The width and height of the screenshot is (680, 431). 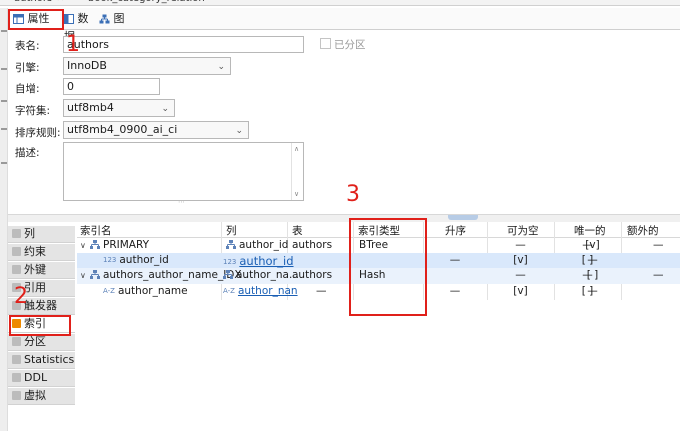 I want to click on editor-tab-strip: authors ✕ book_category_relation, so click(x=340, y=3).